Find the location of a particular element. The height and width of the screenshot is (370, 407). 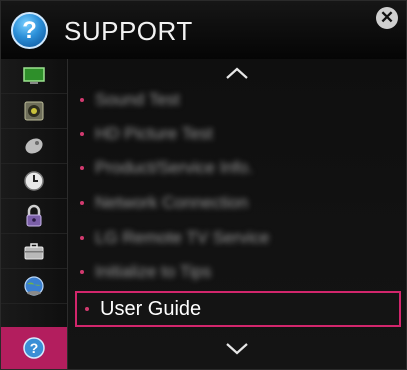

chevron-down-icon is located at coordinates (237, 349).